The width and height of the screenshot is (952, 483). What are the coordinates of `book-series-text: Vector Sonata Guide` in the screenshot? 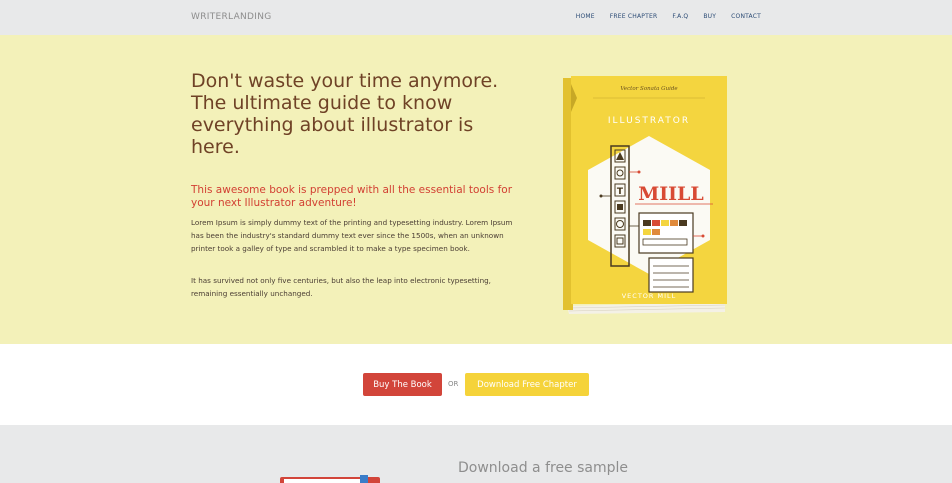 It's located at (649, 89).